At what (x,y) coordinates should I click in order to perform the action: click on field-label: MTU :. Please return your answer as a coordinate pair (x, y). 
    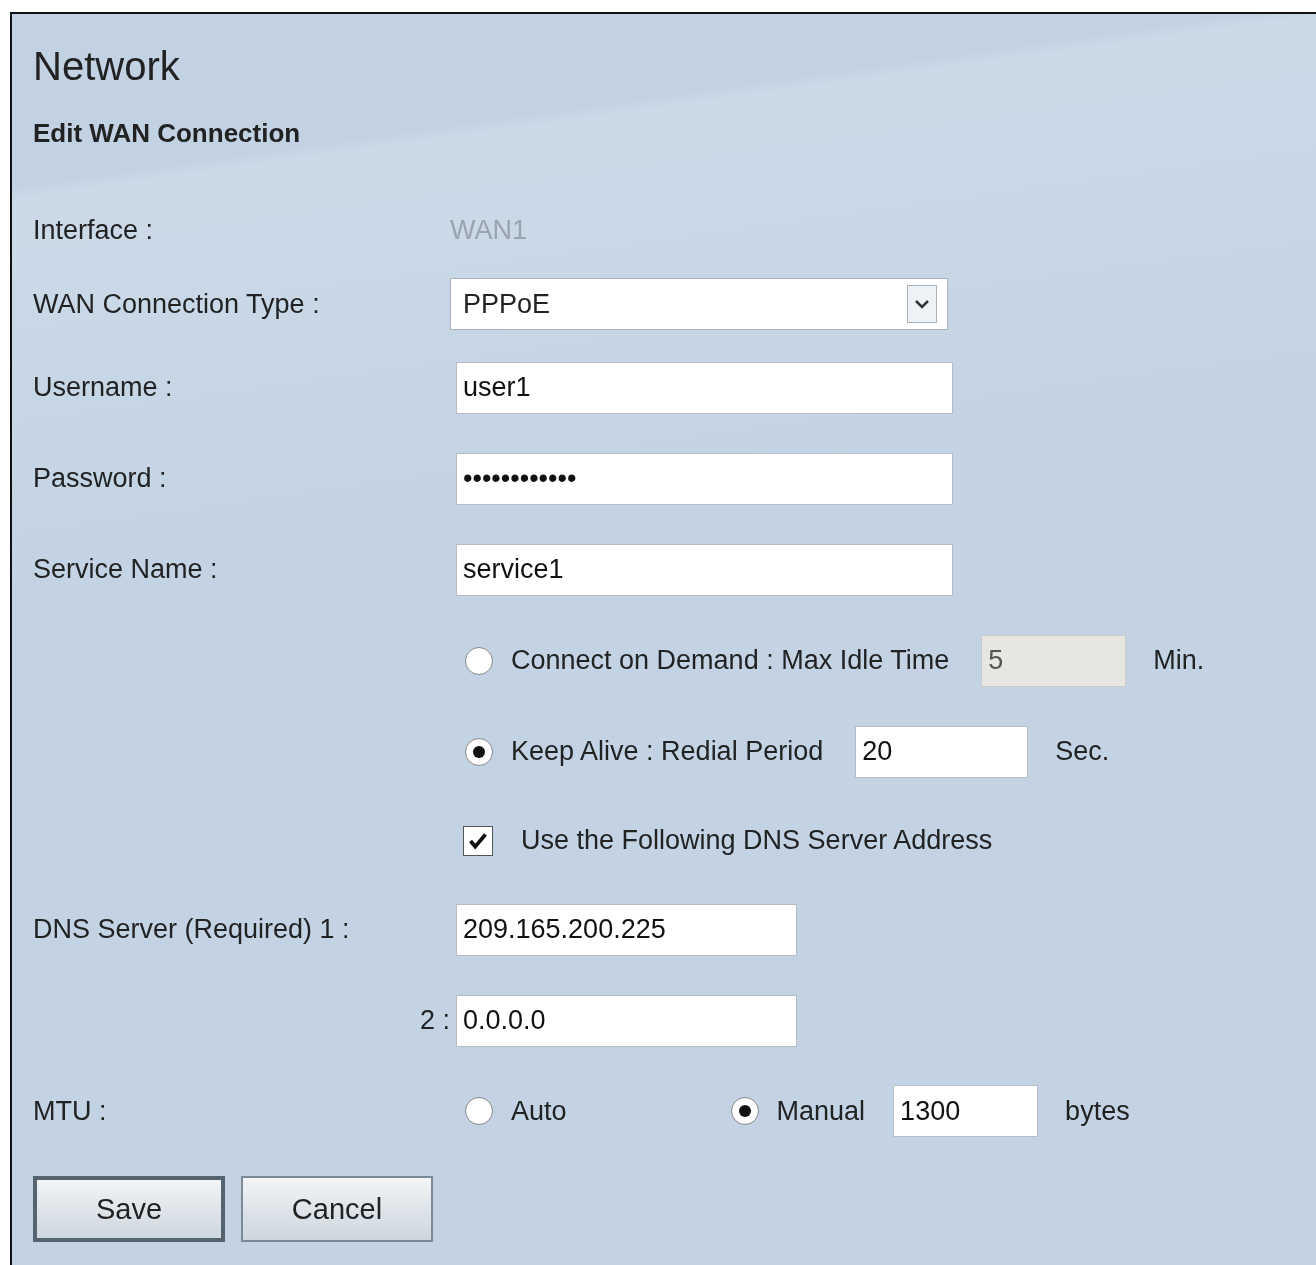
    Looking at the image, I should click on (70, 1111).